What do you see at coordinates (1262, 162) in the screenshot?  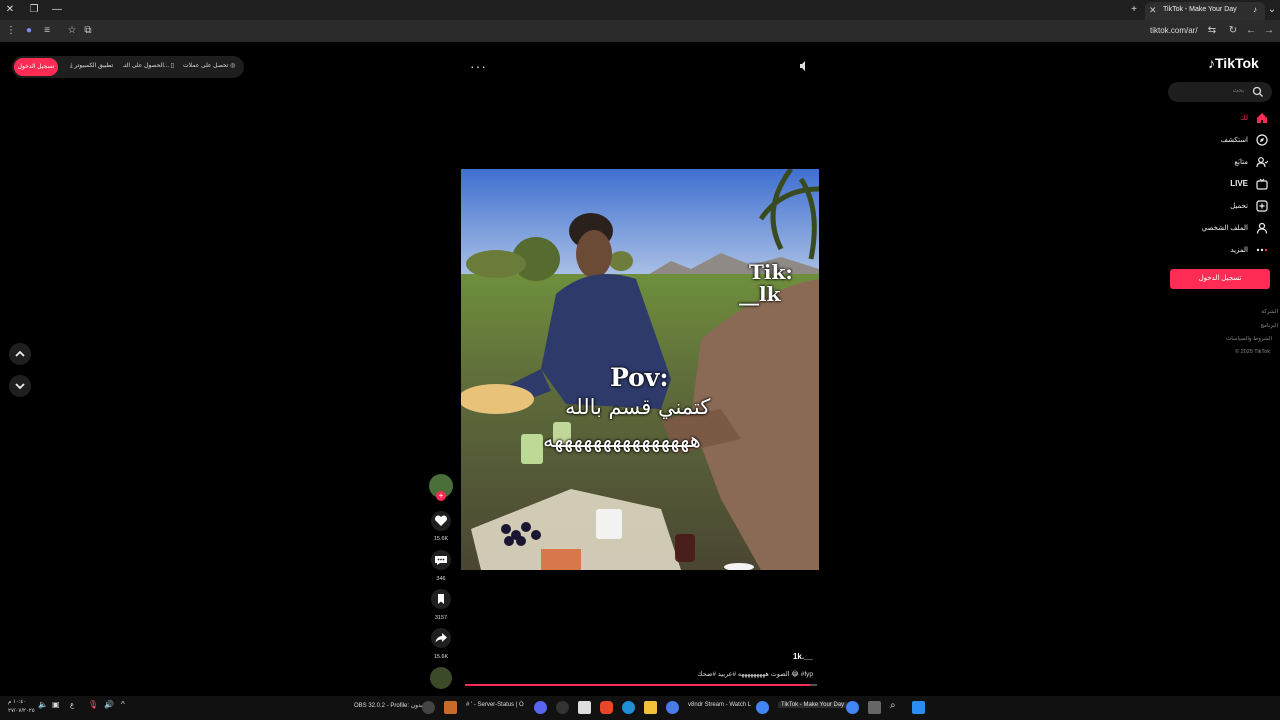 I see `following-icon` at bounding box center [1262, 162].